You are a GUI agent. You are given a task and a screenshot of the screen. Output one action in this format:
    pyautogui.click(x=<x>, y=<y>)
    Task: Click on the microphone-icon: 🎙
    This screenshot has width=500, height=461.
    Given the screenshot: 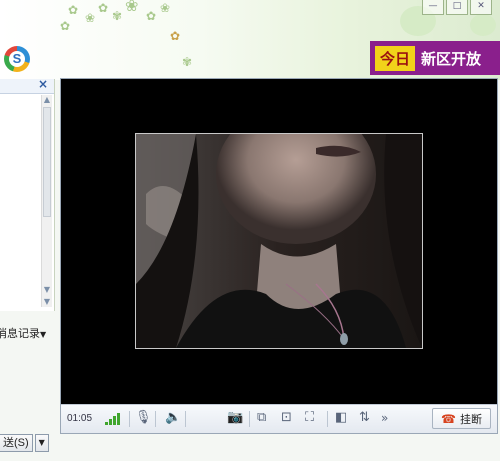 What is the action you would take?
    pyautogui.click(x=143, y=418)
    